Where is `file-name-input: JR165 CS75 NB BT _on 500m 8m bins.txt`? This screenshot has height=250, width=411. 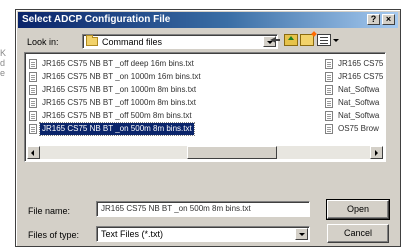 file-name-input: JR165 CS75 NB BT _on 500m 8m bins.txt is located at coordinates (203, 209).